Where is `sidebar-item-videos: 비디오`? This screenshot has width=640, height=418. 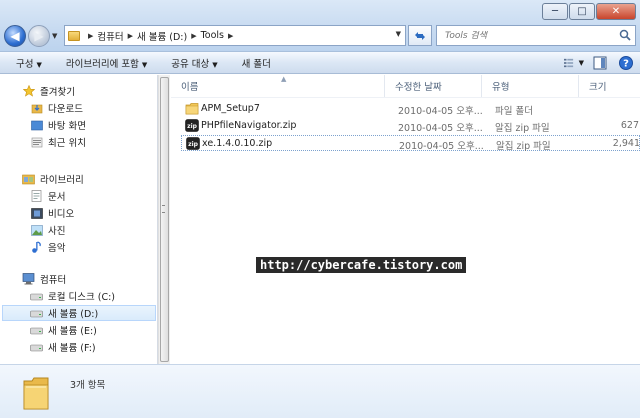
sidebar-item-videos: 비디오 is located at coordinates (52, 213).